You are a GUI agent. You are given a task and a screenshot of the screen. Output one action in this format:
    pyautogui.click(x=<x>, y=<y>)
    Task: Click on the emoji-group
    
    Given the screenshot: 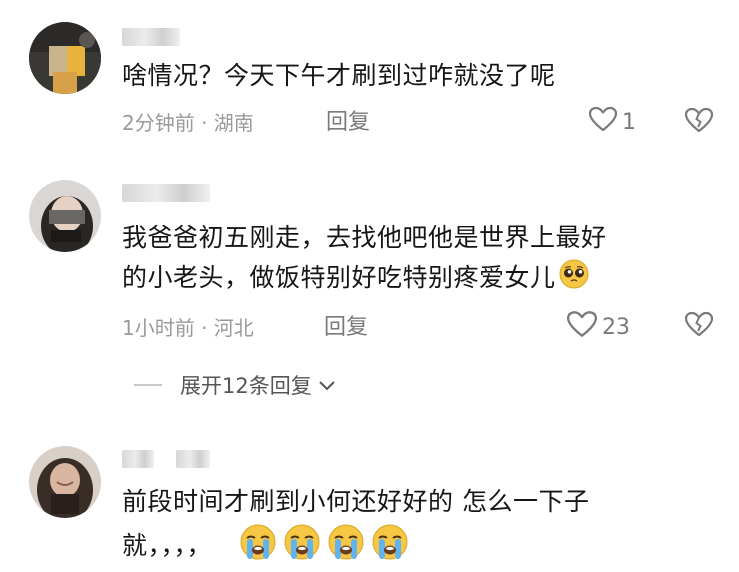 What is the action you would take?
    pyautogui.click(x=324, y=542)
    